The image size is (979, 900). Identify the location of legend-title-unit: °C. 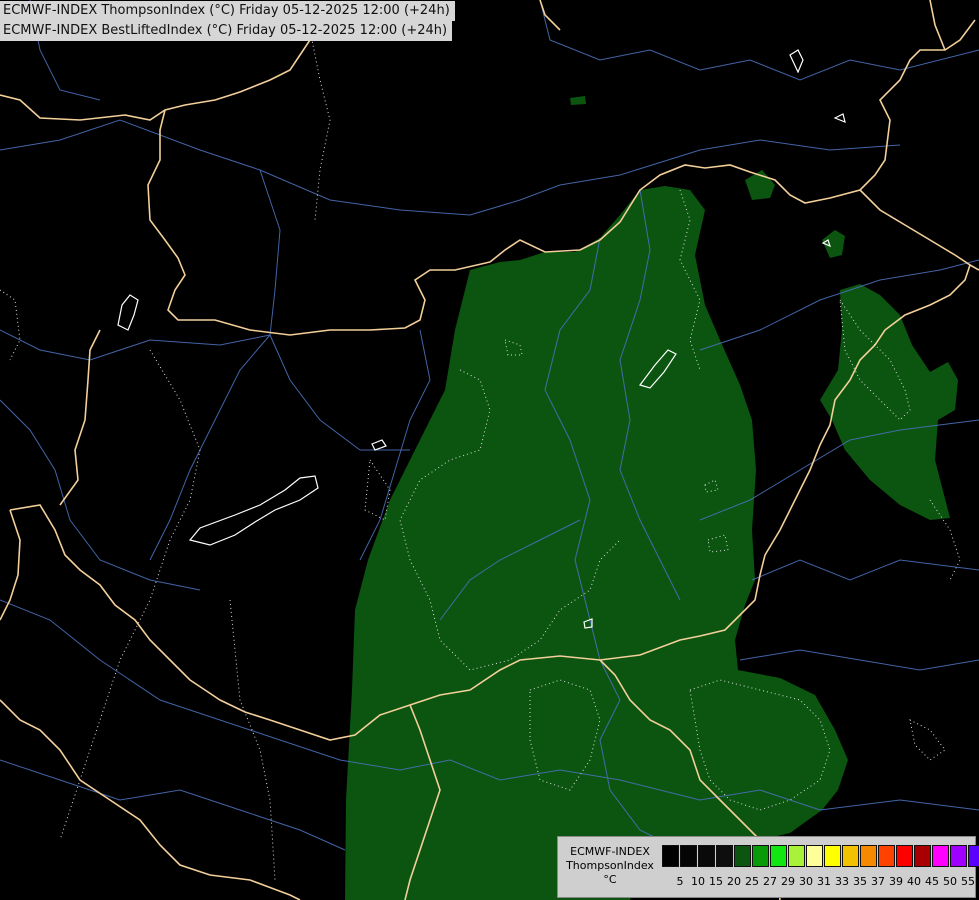
(610, 879).